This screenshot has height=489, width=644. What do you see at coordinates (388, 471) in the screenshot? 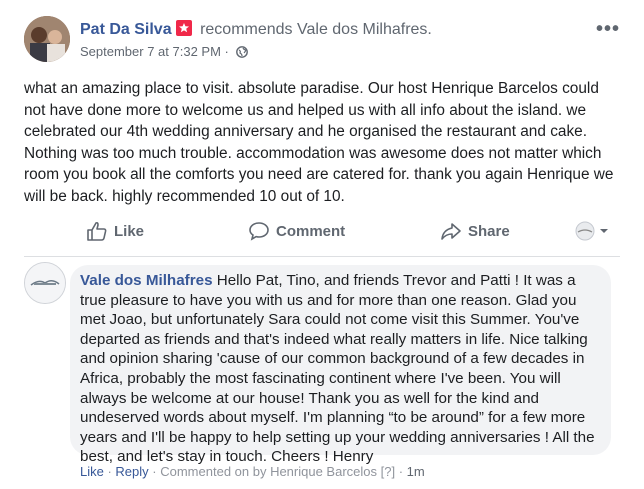
I see `help-mark: [?]` at bounding box center [388, 471].